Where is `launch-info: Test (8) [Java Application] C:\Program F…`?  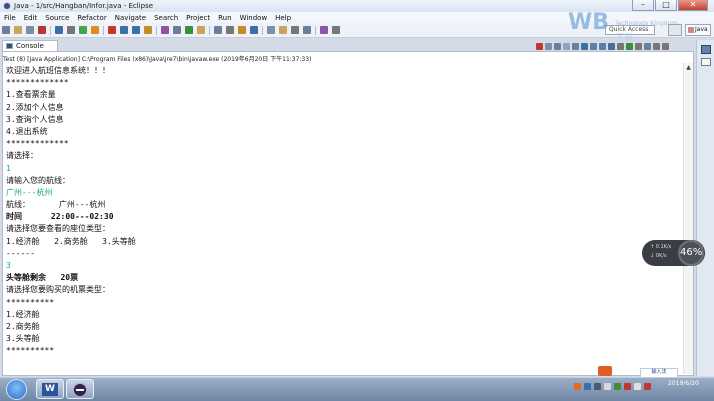 launch-info: Test (8) [Java Application] C:\Program F… is located at coordinates (157, 59).